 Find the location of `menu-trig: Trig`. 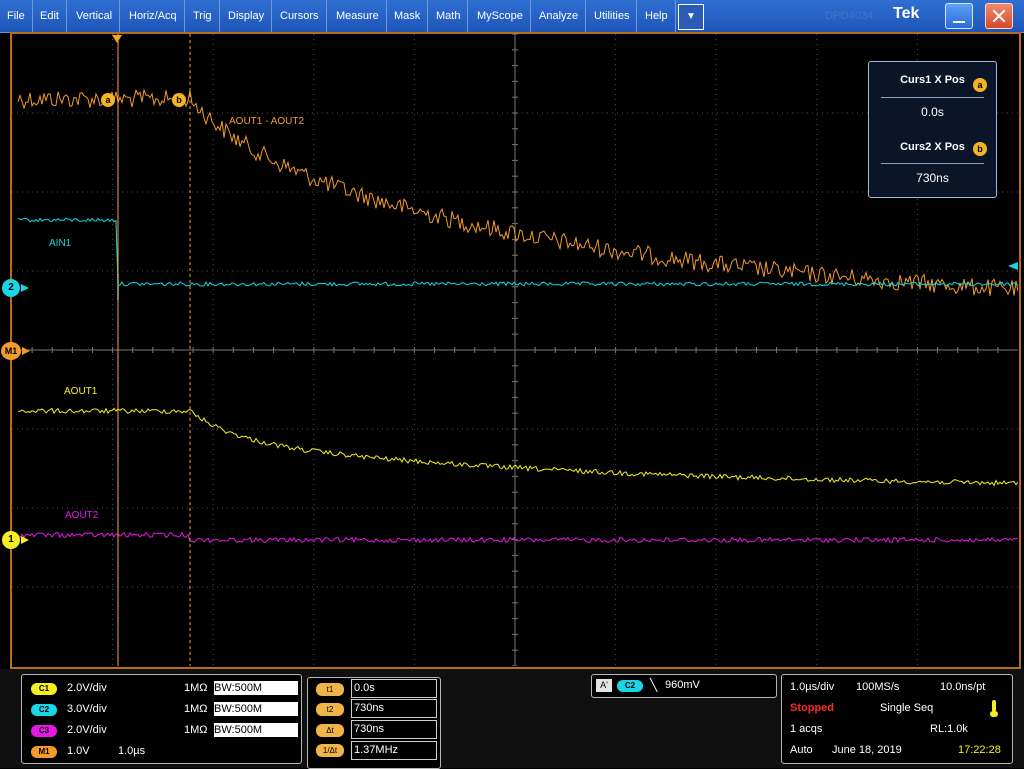

menu-trig: Trig is located at coordinates (203, 16).